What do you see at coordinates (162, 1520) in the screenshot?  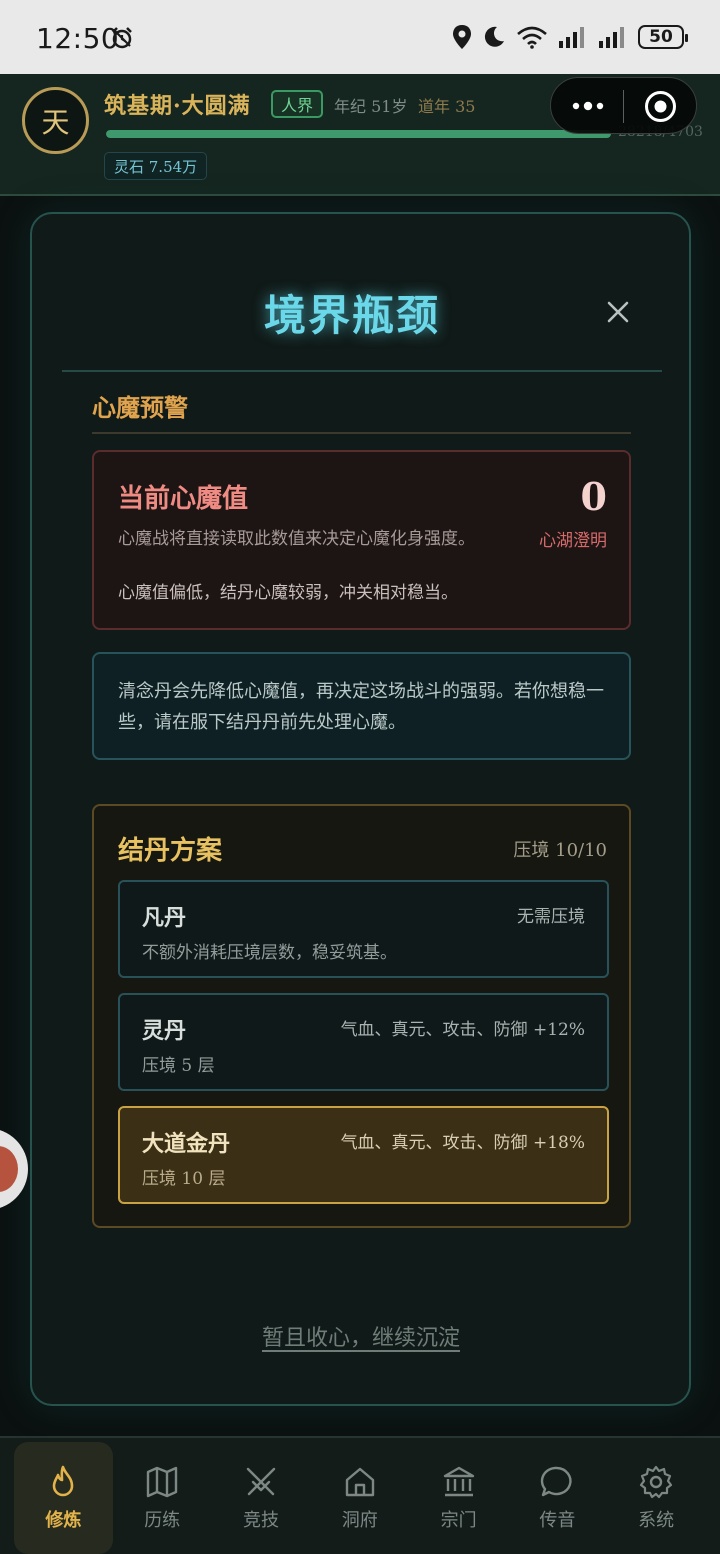 I see `nav-label: 历练` at bounding box center [162, 1520].